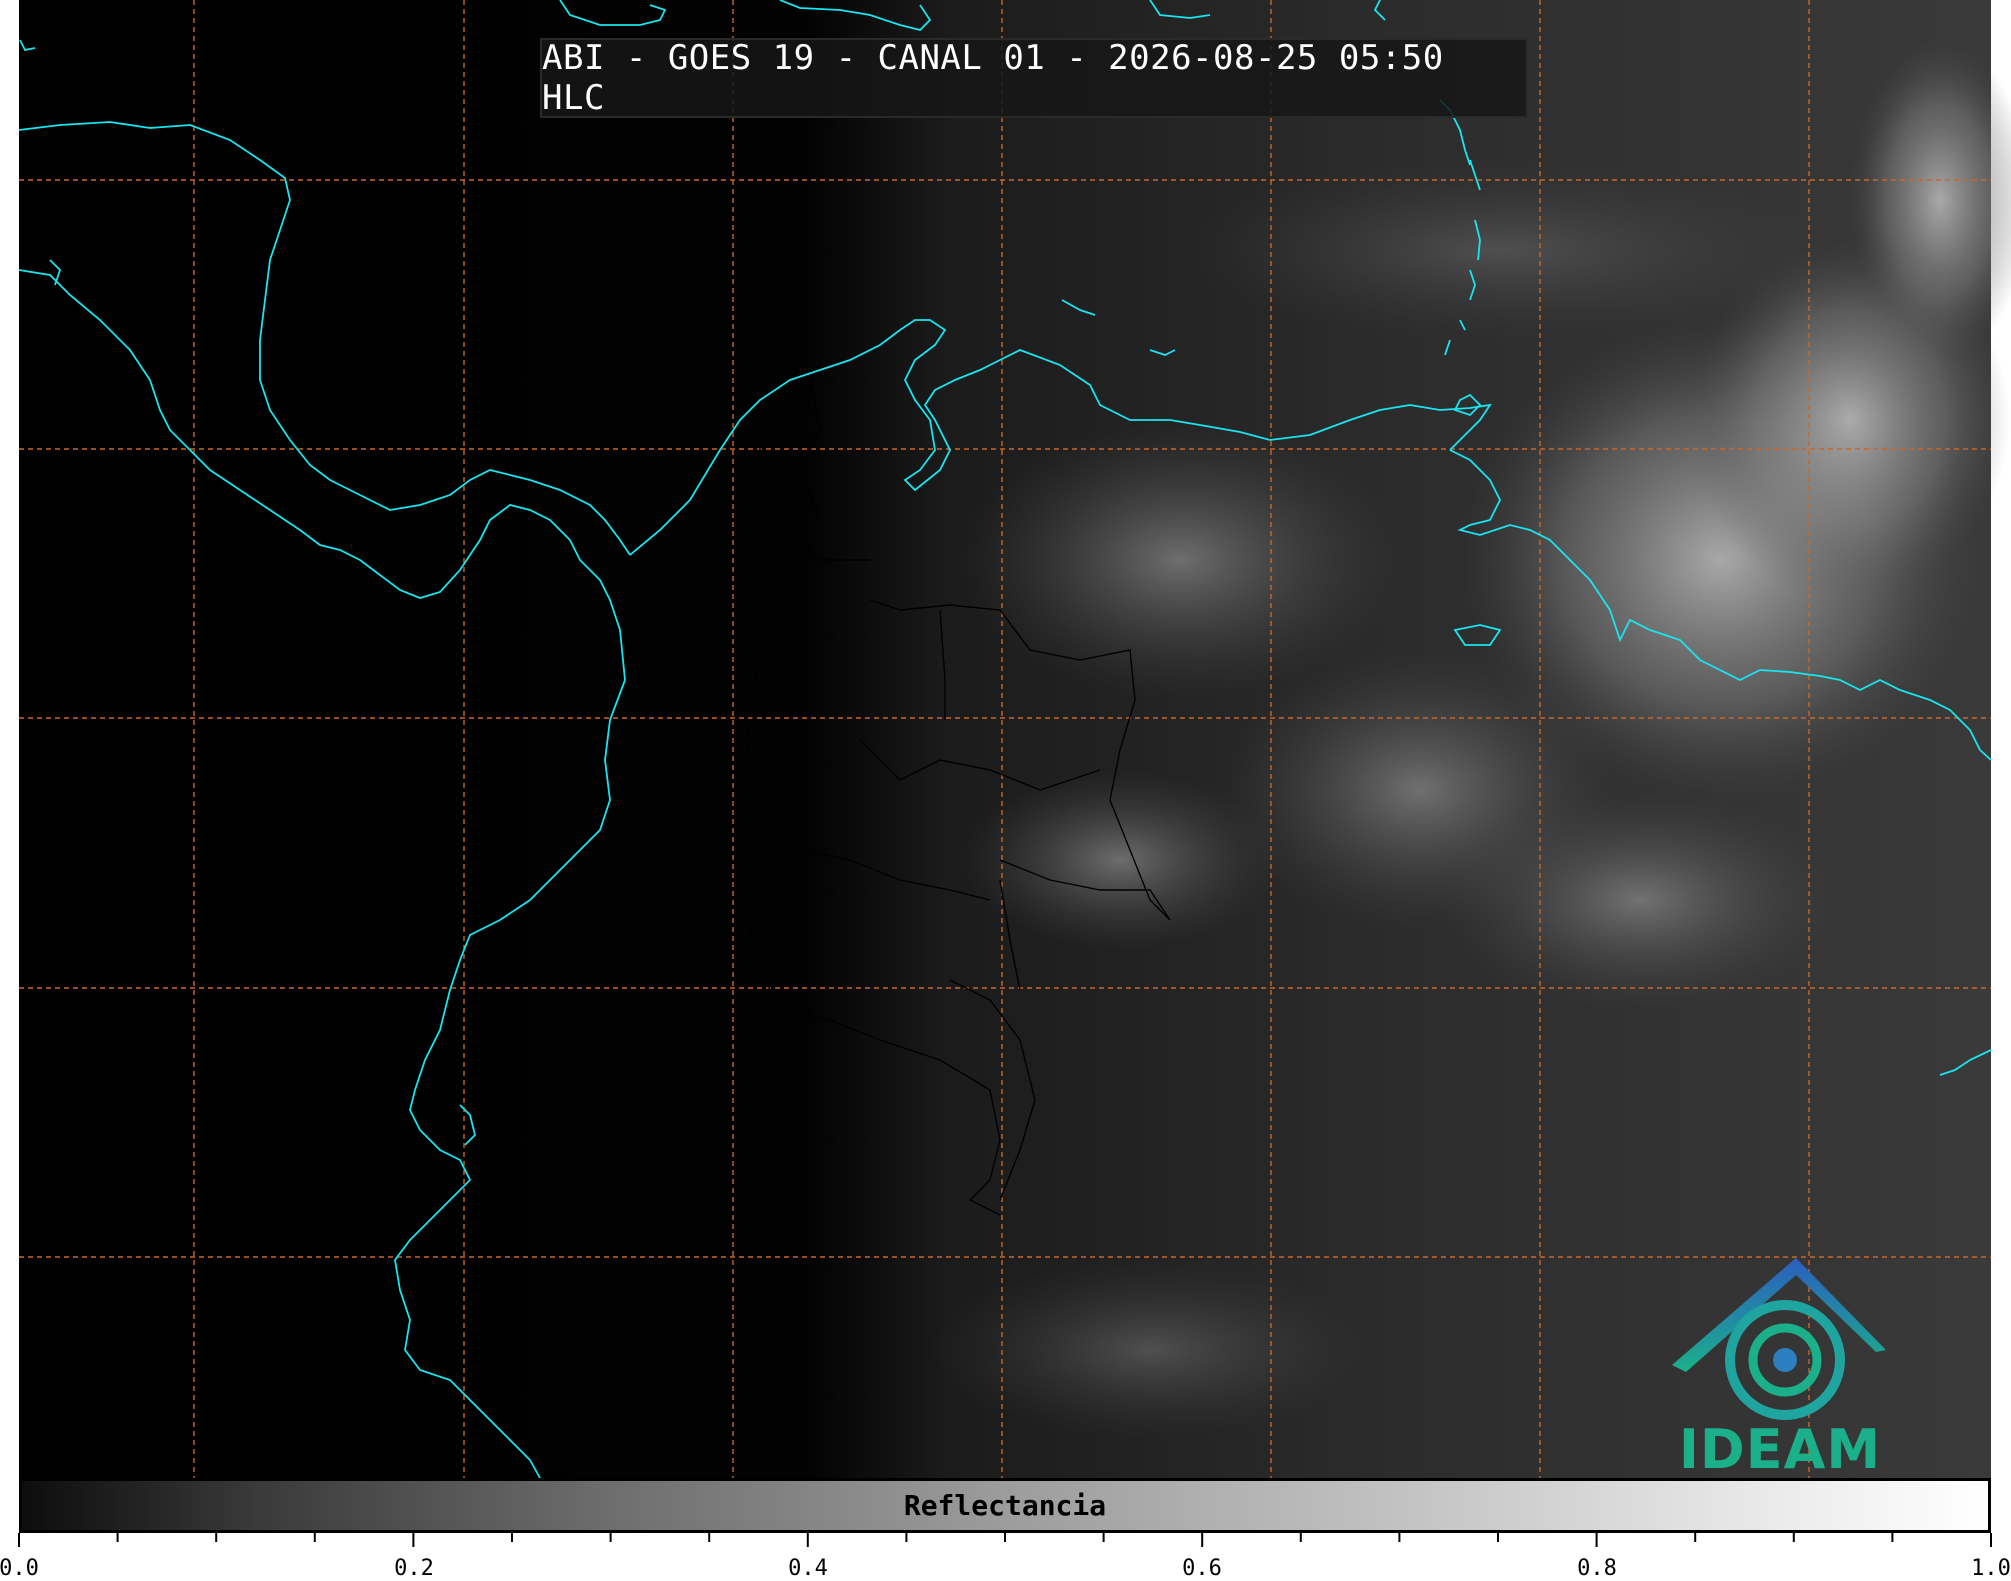 The image size is (2011, 1581). I want to click on colorbar-tick-label: 0.4, so click(808, 1568).